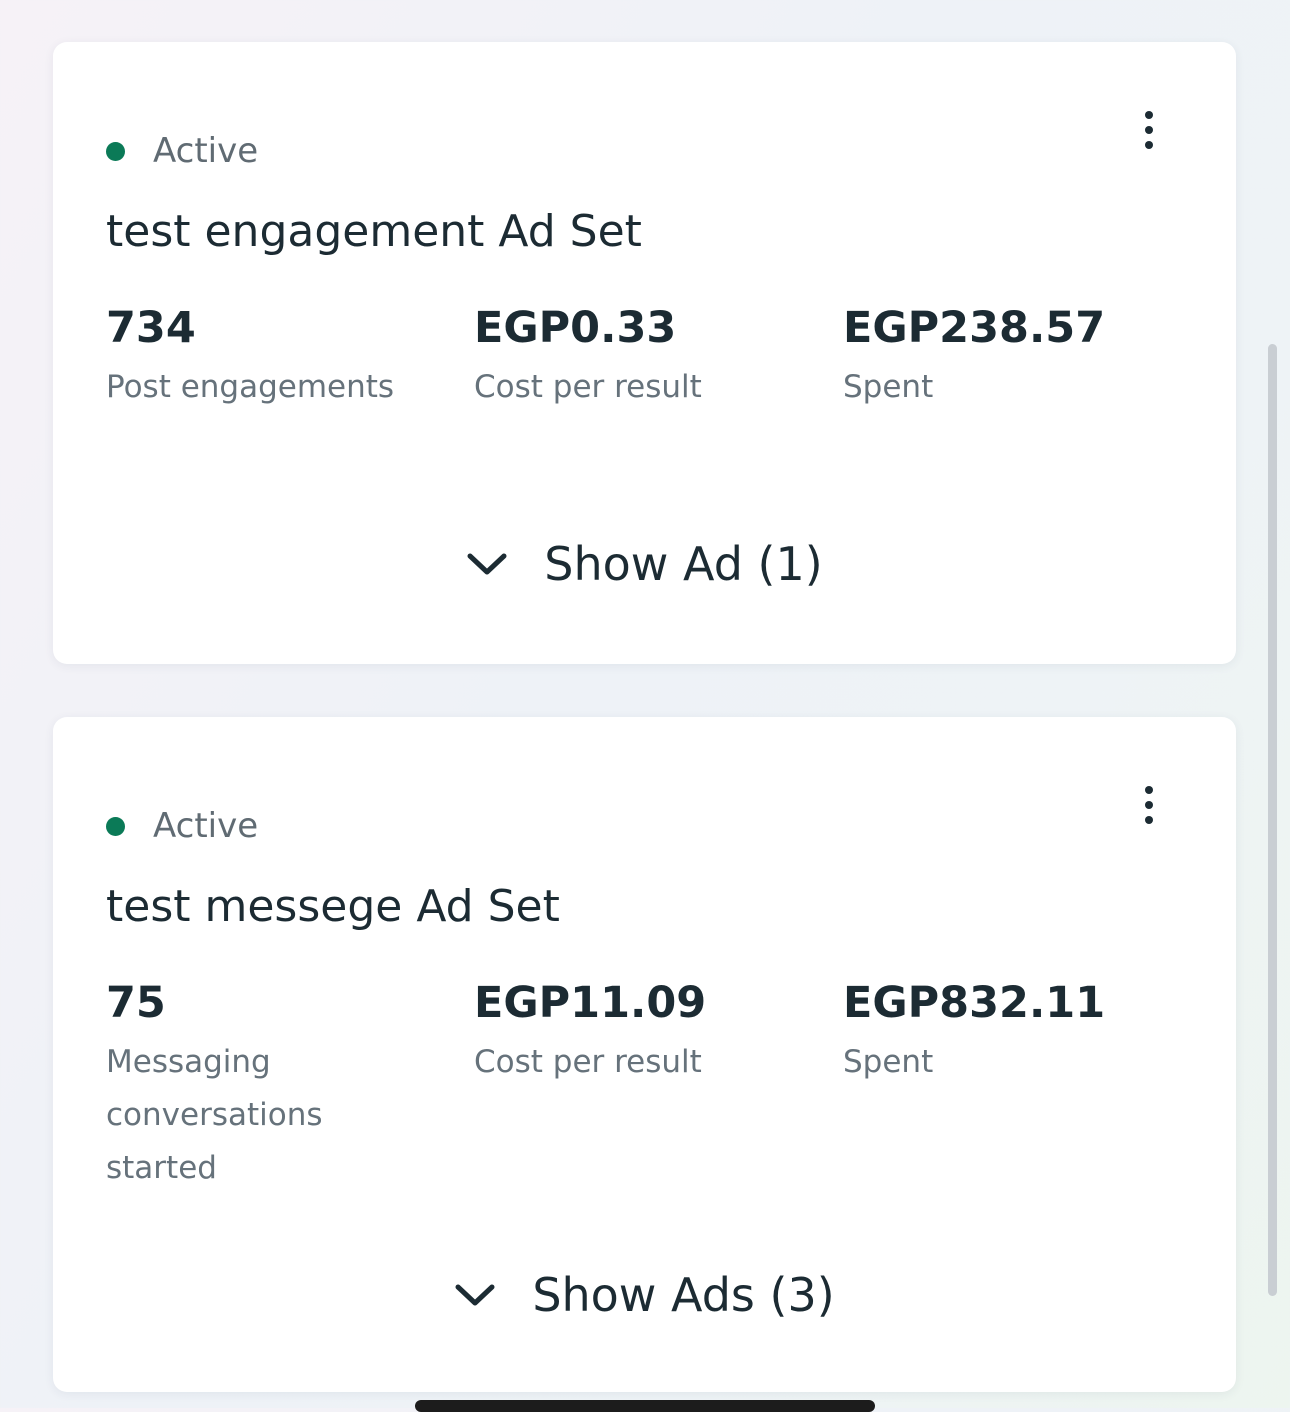 This screenshot has height=1412, width=1290. I want to click on show-ads-label: Show Ad (1), so click(683, 564).